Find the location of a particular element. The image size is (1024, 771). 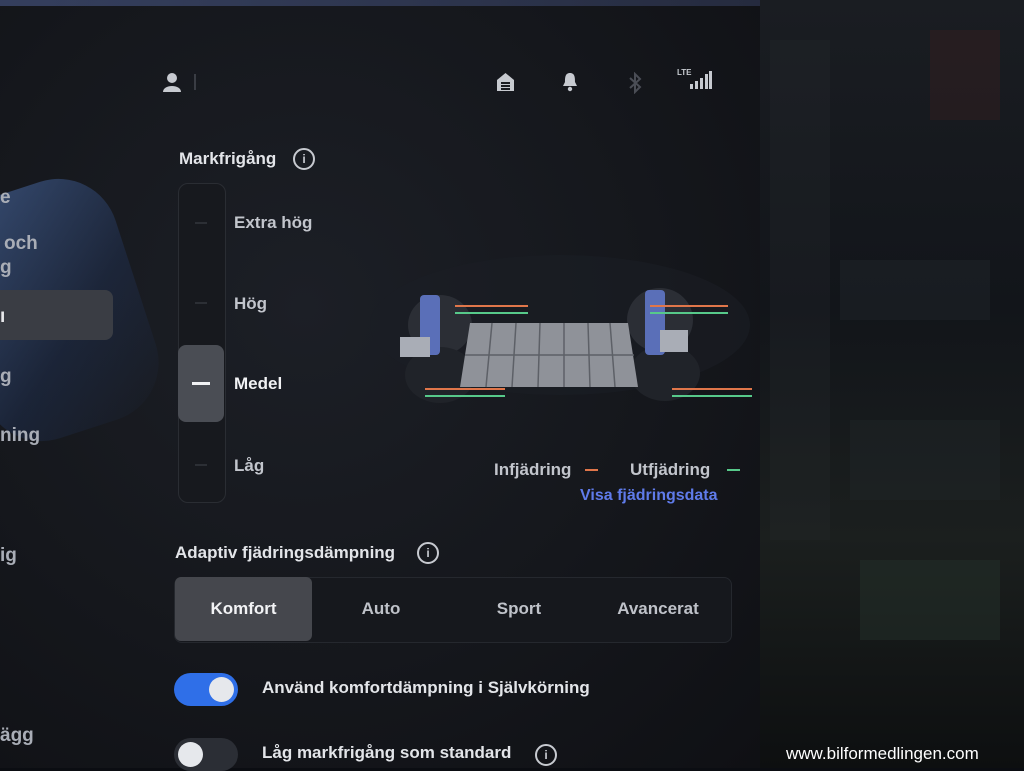

rebound-legend-swatch is located at coordinates (733, 470).